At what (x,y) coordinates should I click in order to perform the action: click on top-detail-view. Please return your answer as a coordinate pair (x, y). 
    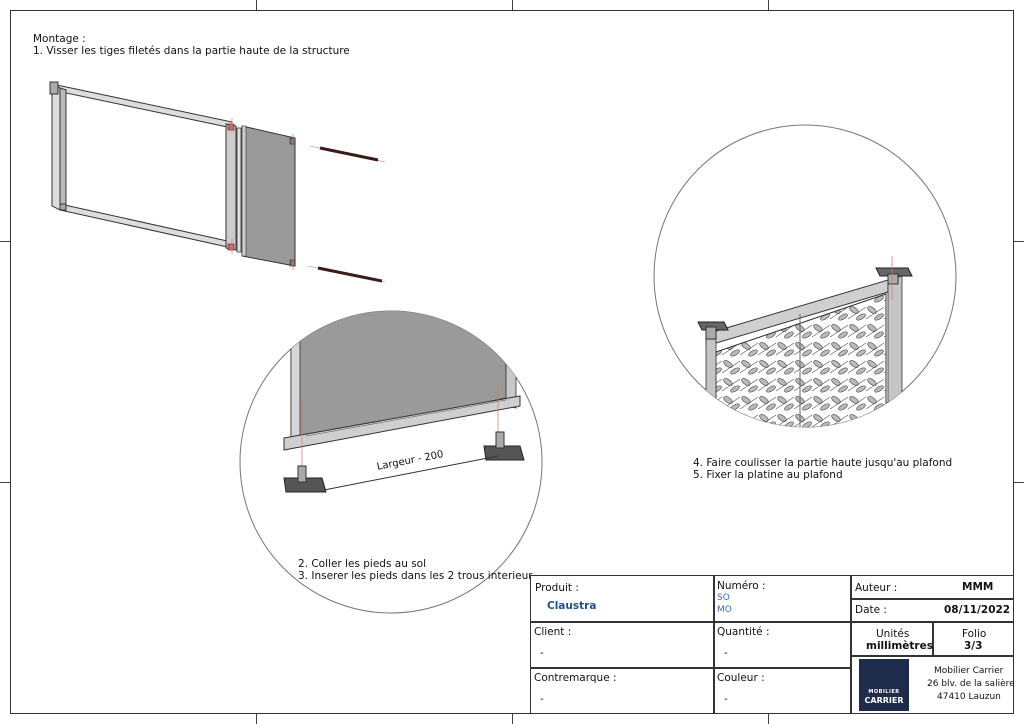
    Looking at the image, I should click on (805, 276).